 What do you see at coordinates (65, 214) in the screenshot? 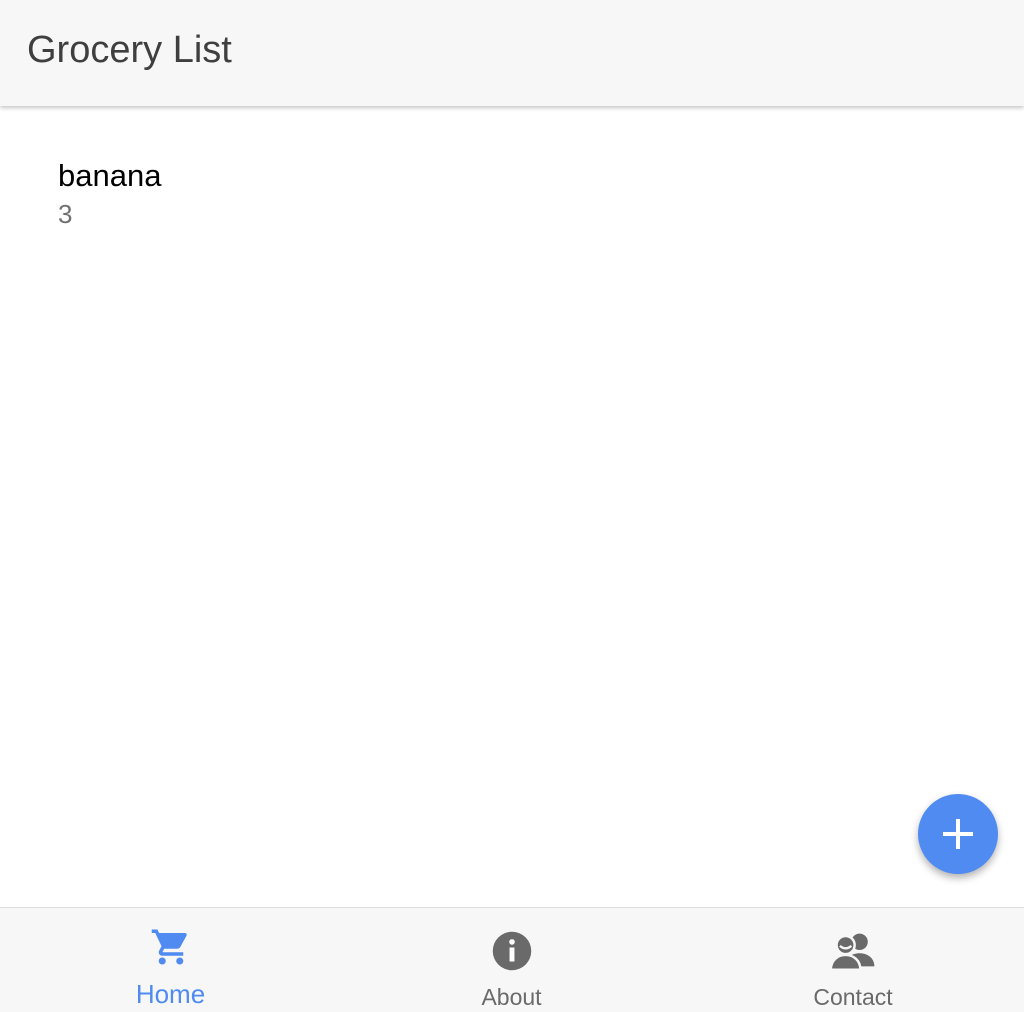
I see `item-quantity: 3` at bounding box center [65, 214].